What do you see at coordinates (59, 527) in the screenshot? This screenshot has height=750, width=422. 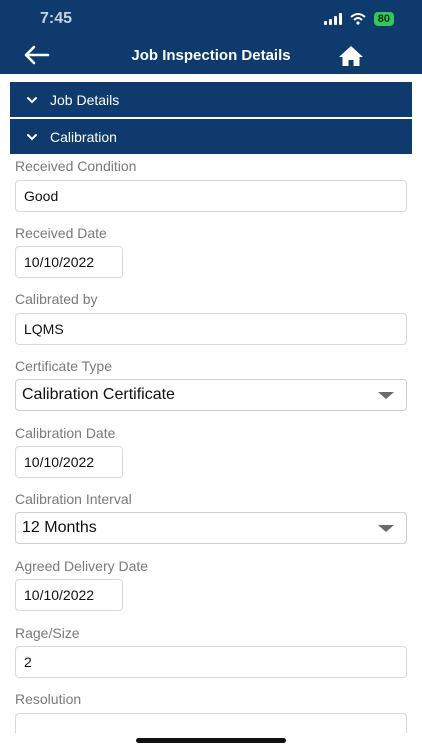 I see `calibration-interval-value: 12 Months` at bounding box center [59, 527].